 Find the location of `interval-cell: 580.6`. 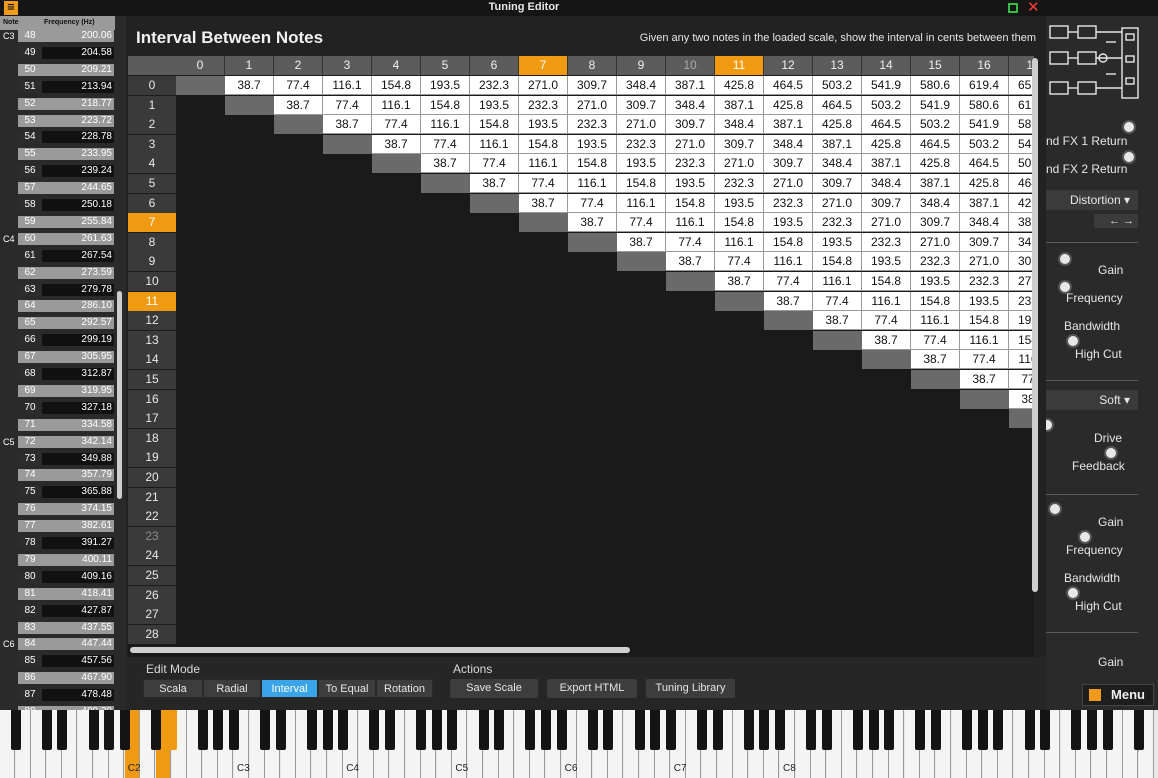

interval-cell: 580.6 is located at coordinates (935, 85).